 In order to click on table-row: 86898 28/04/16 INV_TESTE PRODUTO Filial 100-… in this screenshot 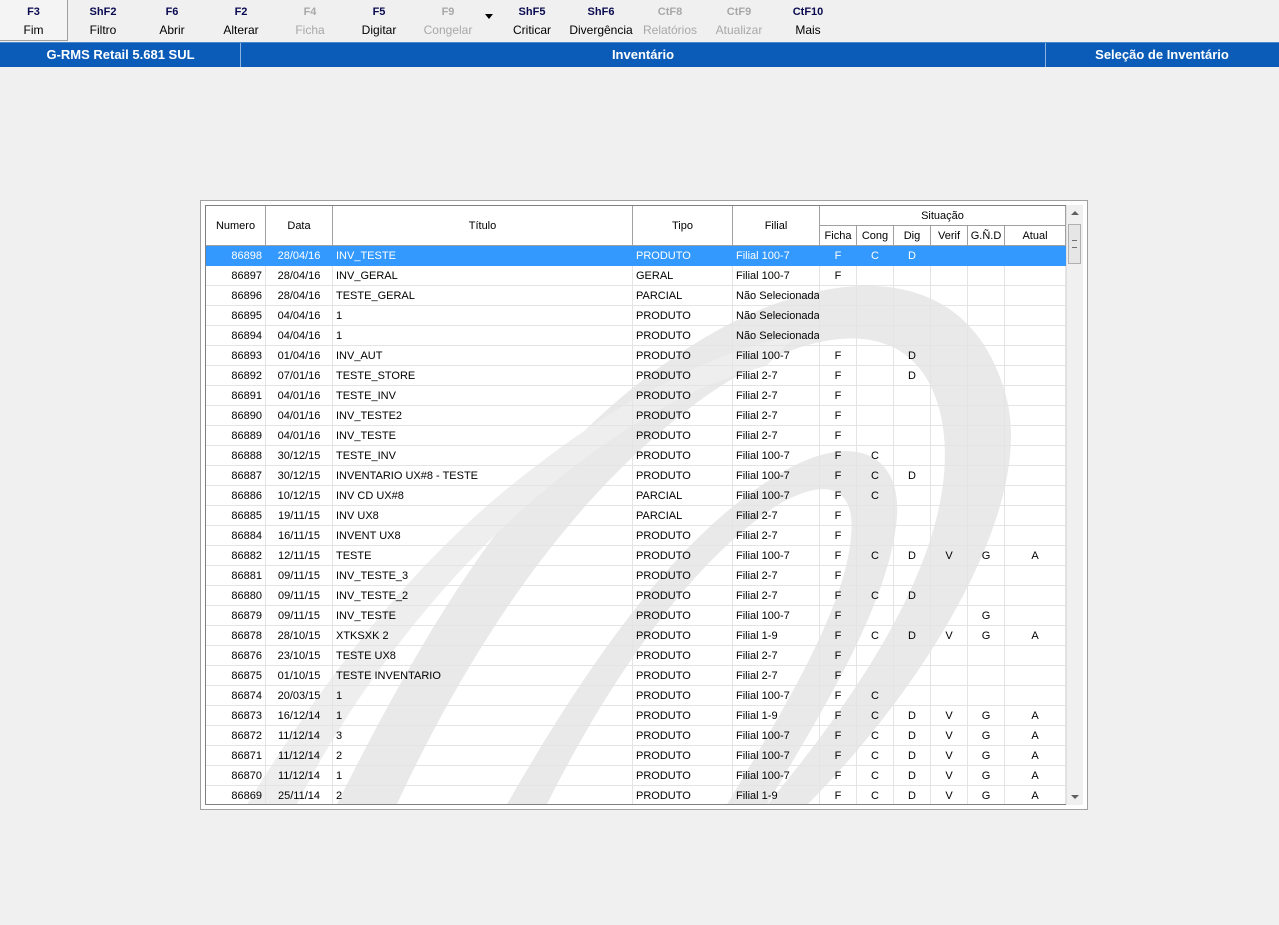, I will do `click(636, 256)`.